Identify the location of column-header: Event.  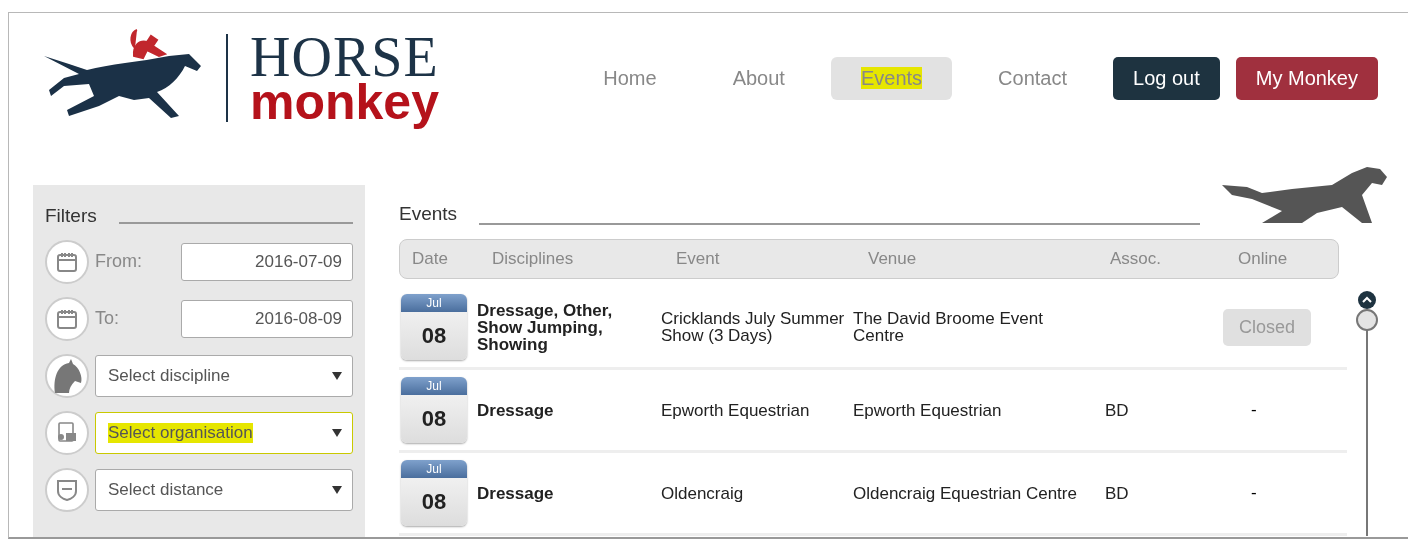
(698, 259).